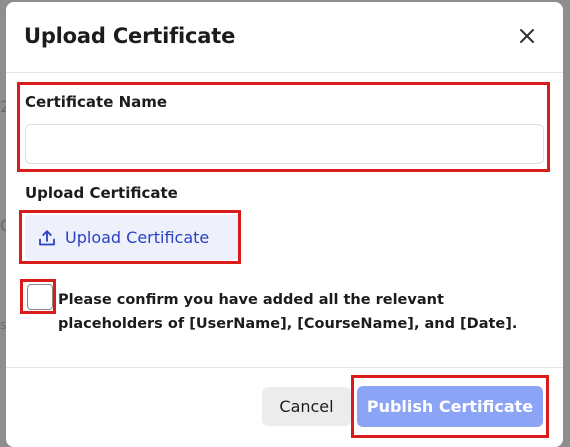 The width and height of the screenshot is (570, 447). I want to click on upload-icon, so click(47, 237).